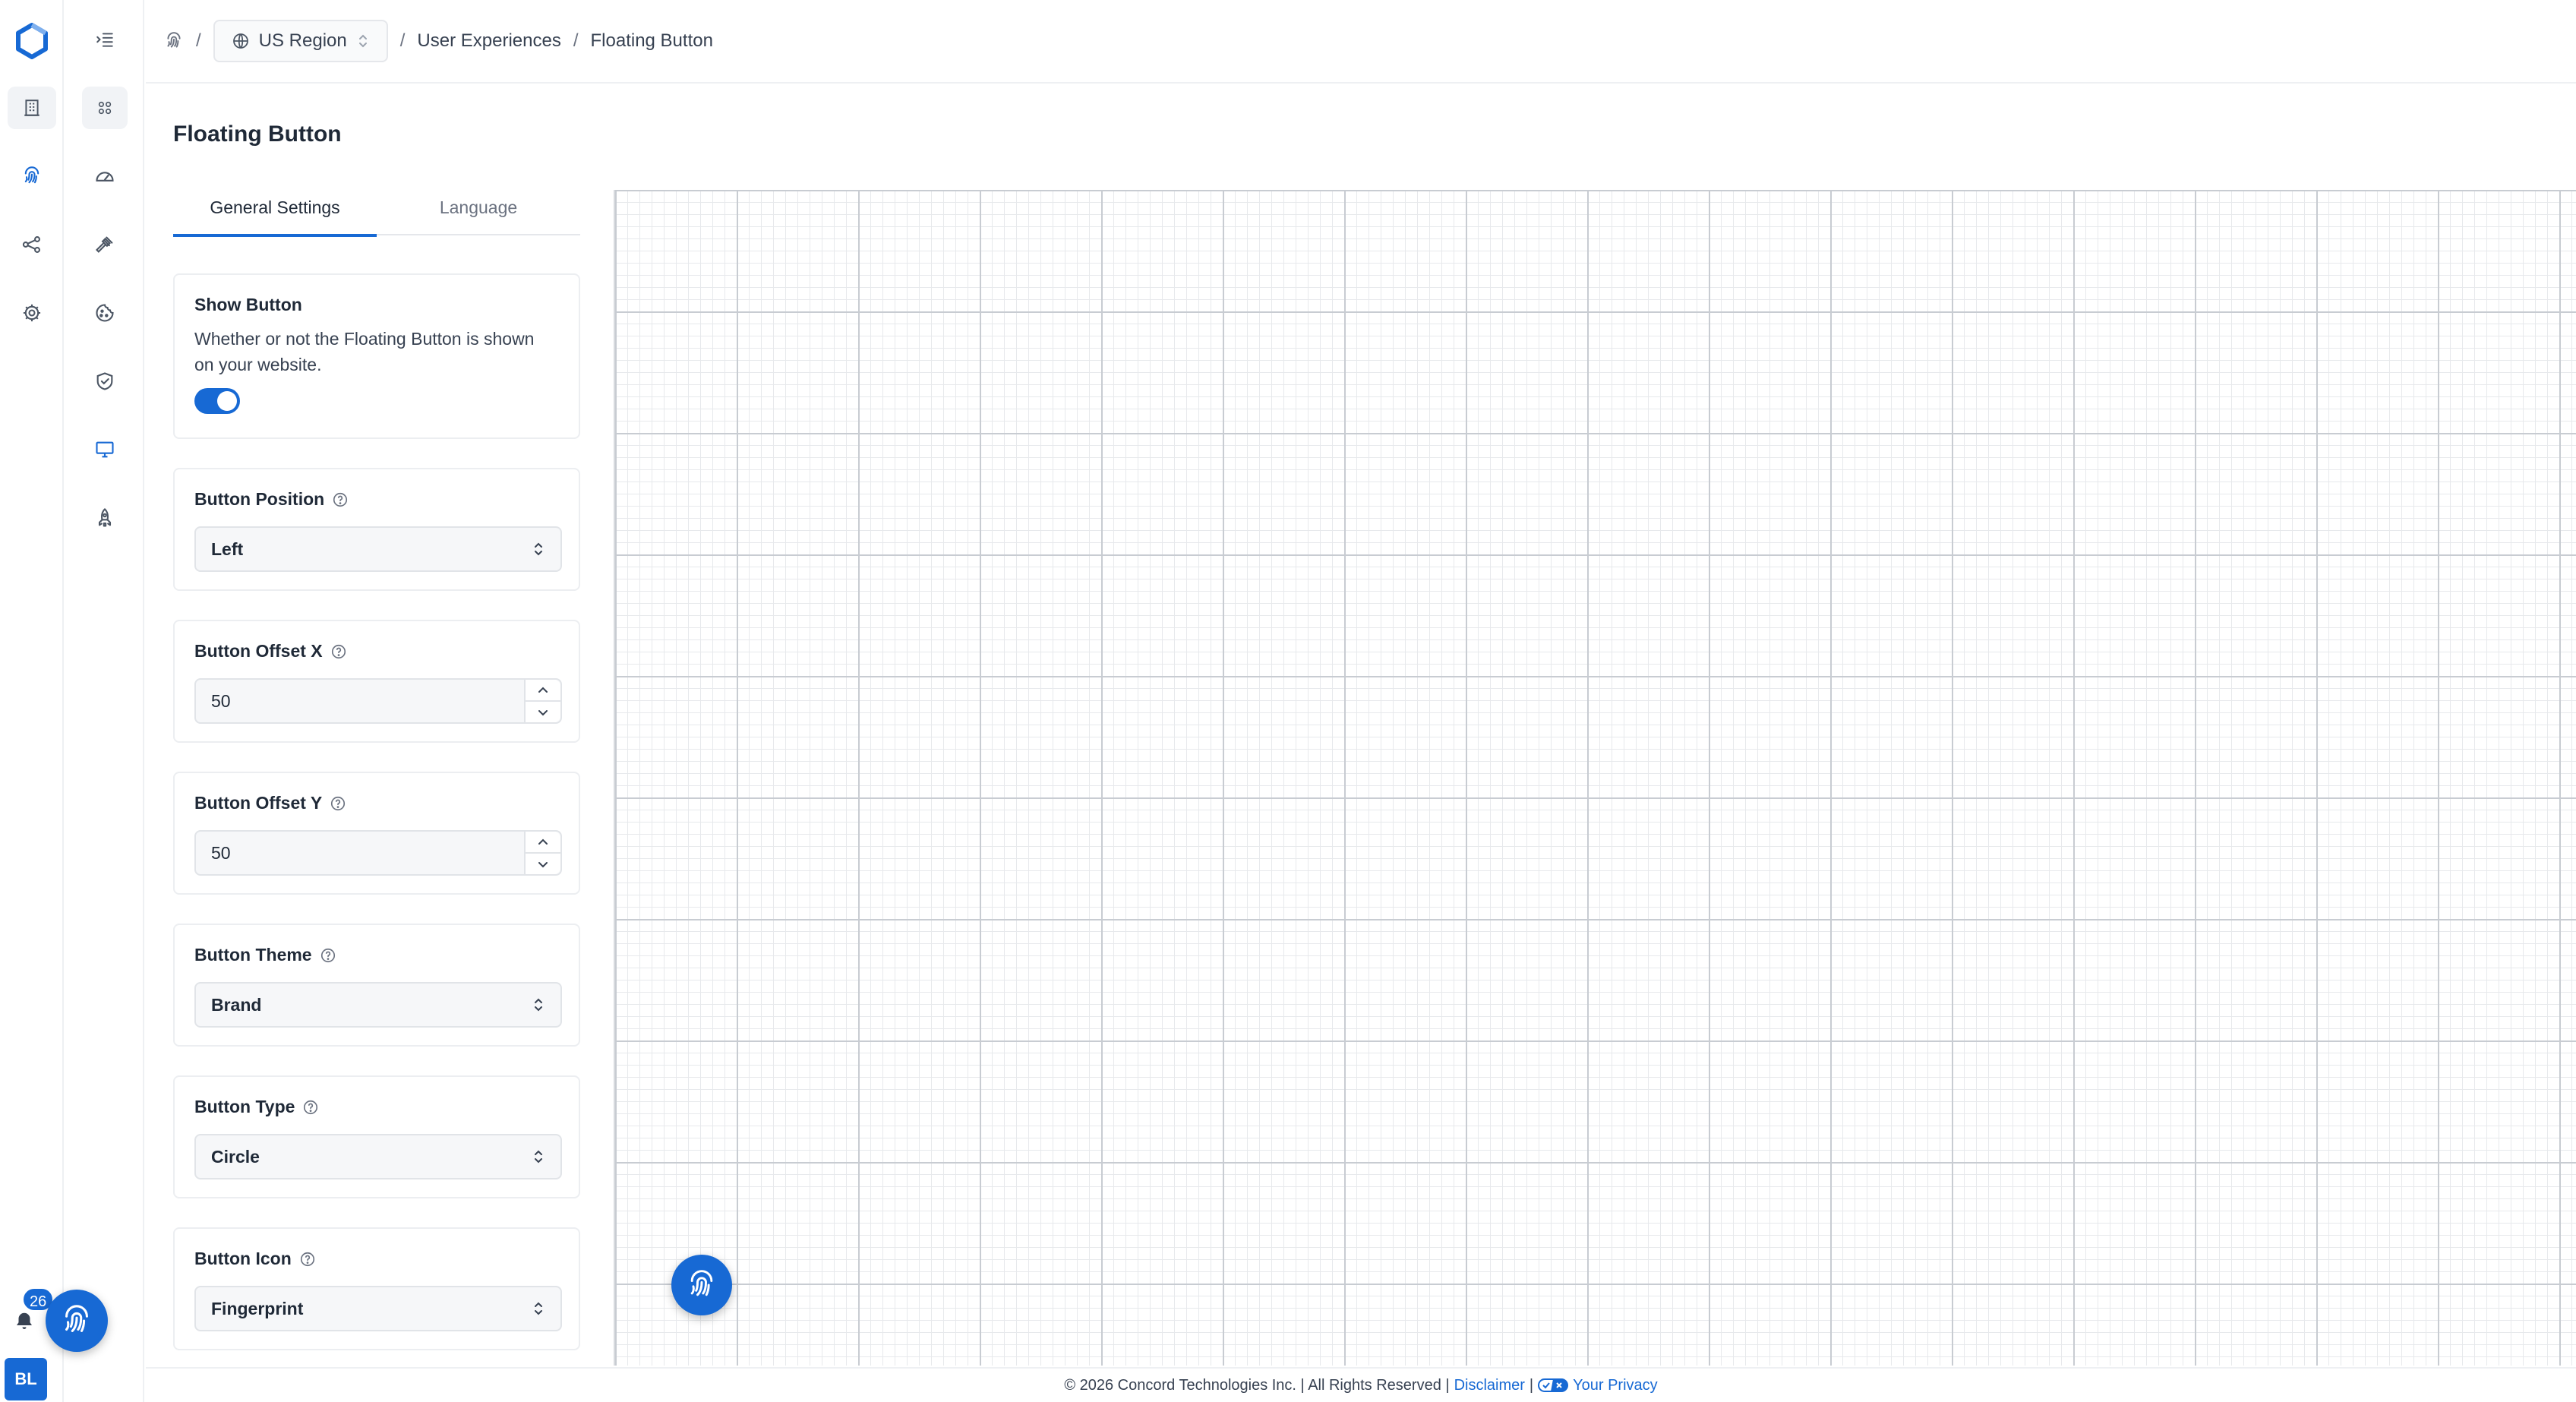 This screenshot has width=2576, height=1402. What do you see at coordinates (24, 1321) in the screenshot?
I see `bell-icon` at bounding box center [24, 1321].